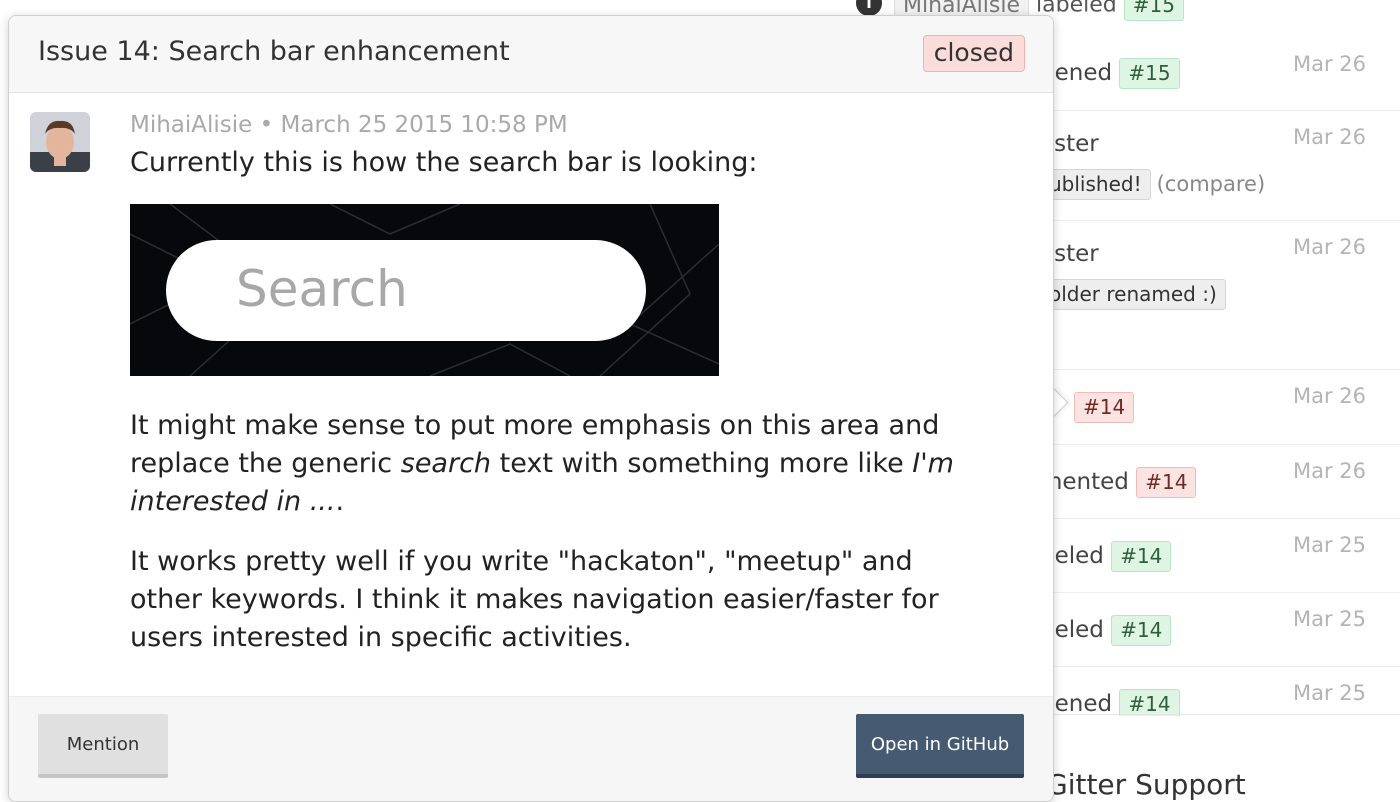 The height and width of the screenshot is (802, 1400). I want to click on activity-row: pened #14 Mar 25, so click(1220, 691).